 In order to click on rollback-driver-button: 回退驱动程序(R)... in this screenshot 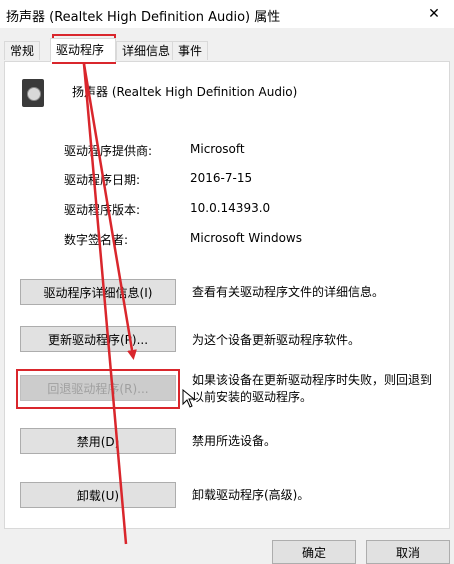, I will do `click(98, 388)`.